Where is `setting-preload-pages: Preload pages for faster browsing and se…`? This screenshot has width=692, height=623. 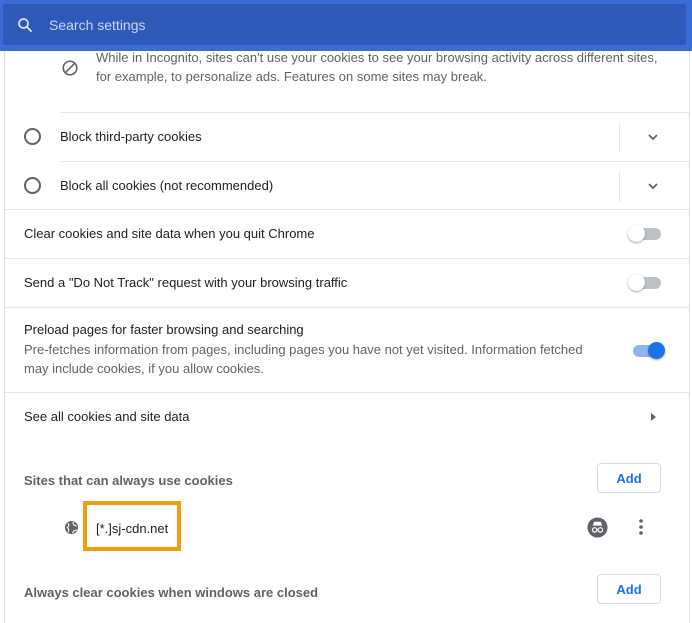
setting-preload-pages: Preload pages for faster browsing and se… is located at coordinates (347, 350).